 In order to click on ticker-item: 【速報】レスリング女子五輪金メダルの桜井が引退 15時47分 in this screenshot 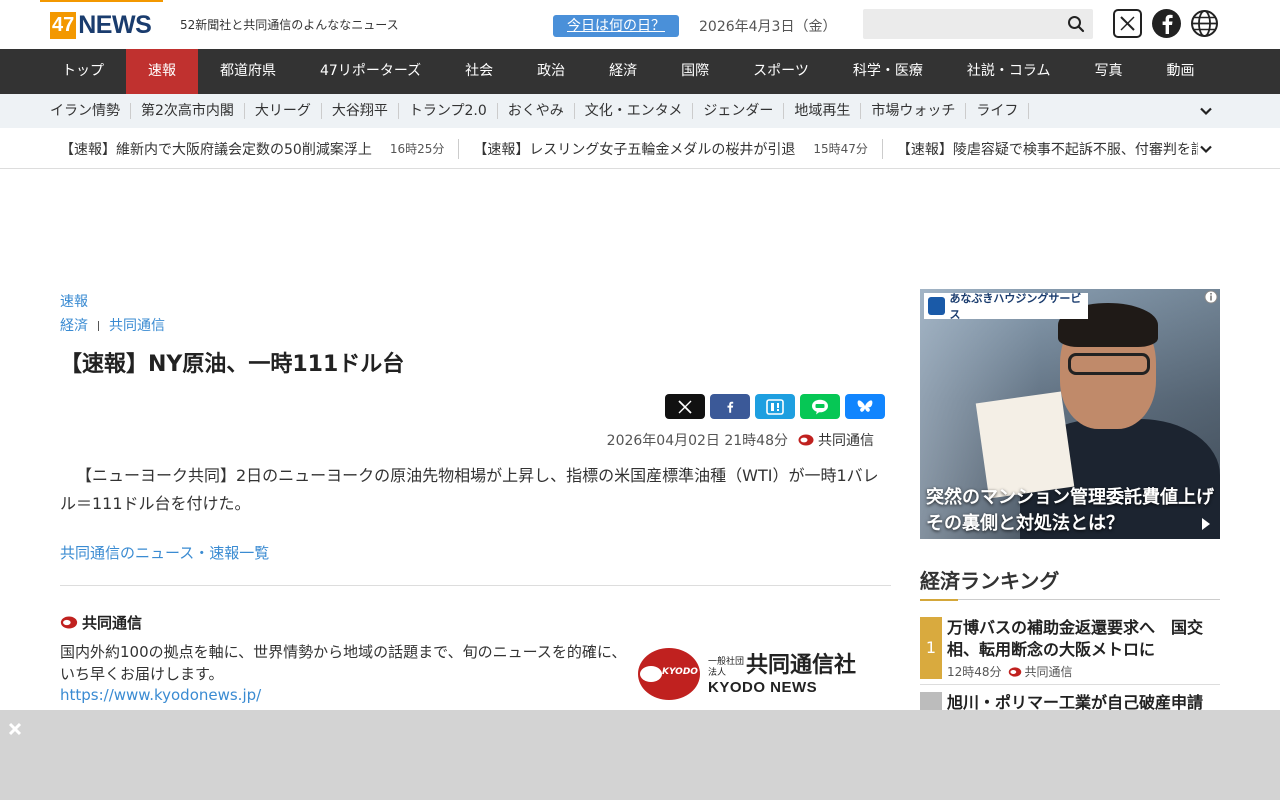, I will do `click(678, 148)`.